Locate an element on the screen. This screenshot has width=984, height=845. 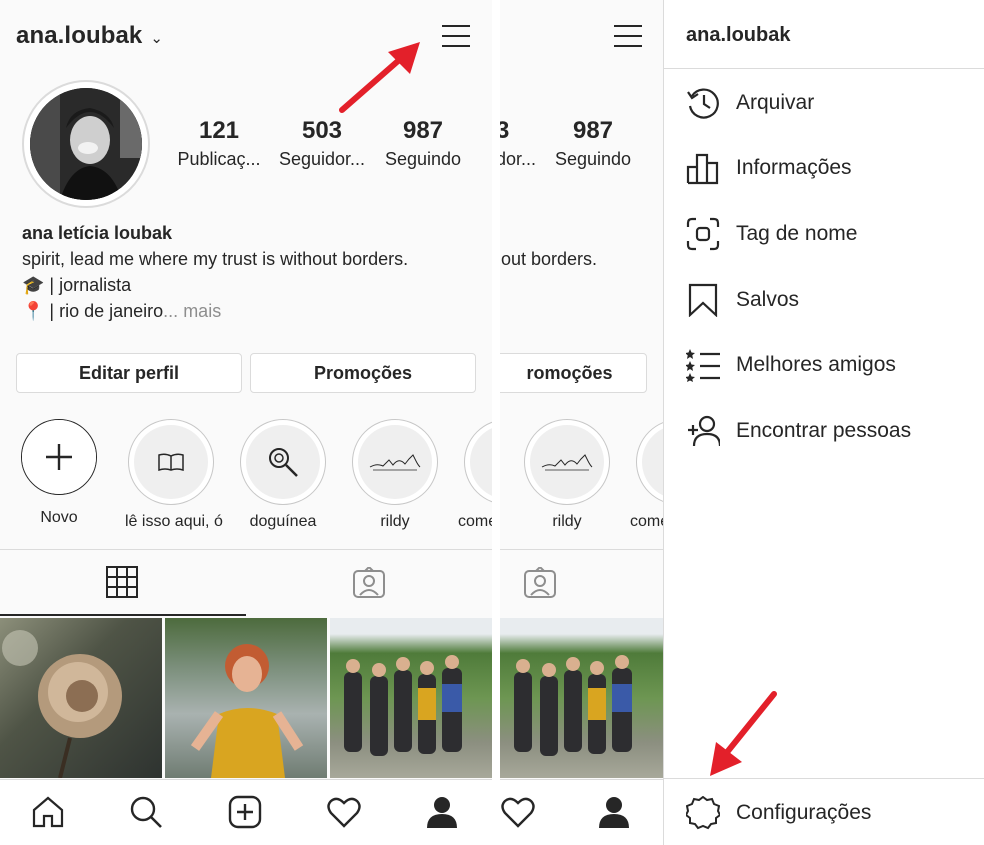
grid-icon is located at coordinates (122, 584).